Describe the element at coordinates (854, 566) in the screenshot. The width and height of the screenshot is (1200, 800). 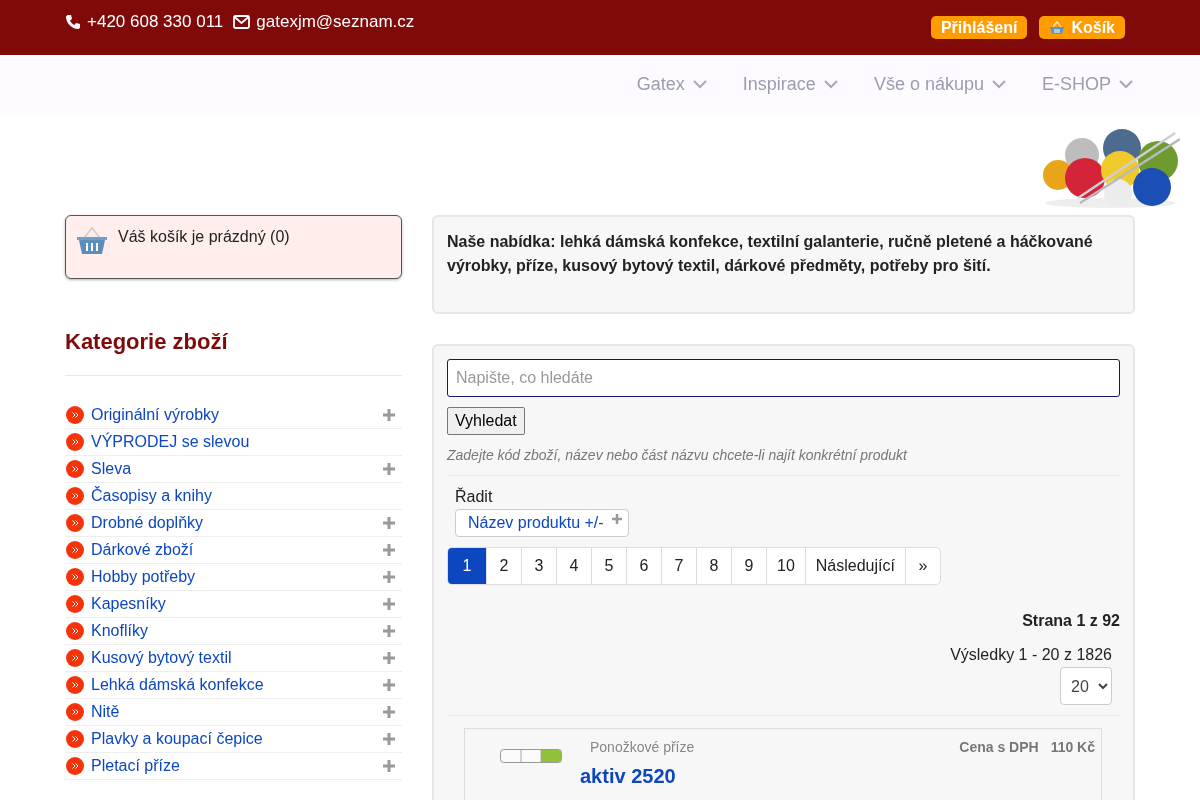
I see `page-link: Následující` at that location.